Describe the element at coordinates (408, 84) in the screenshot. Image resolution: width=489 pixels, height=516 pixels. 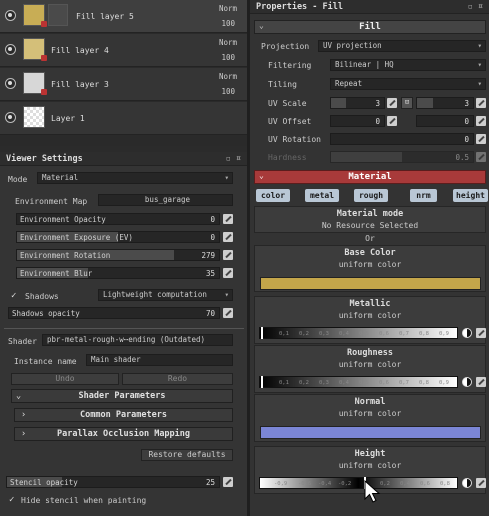
I see `tiling-dropdown: Repeat` at that location.